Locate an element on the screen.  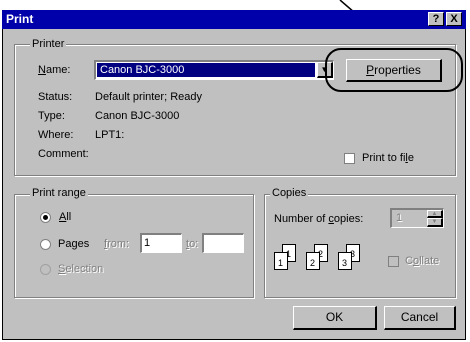
close-button: X is located at coordinates (454, 19).